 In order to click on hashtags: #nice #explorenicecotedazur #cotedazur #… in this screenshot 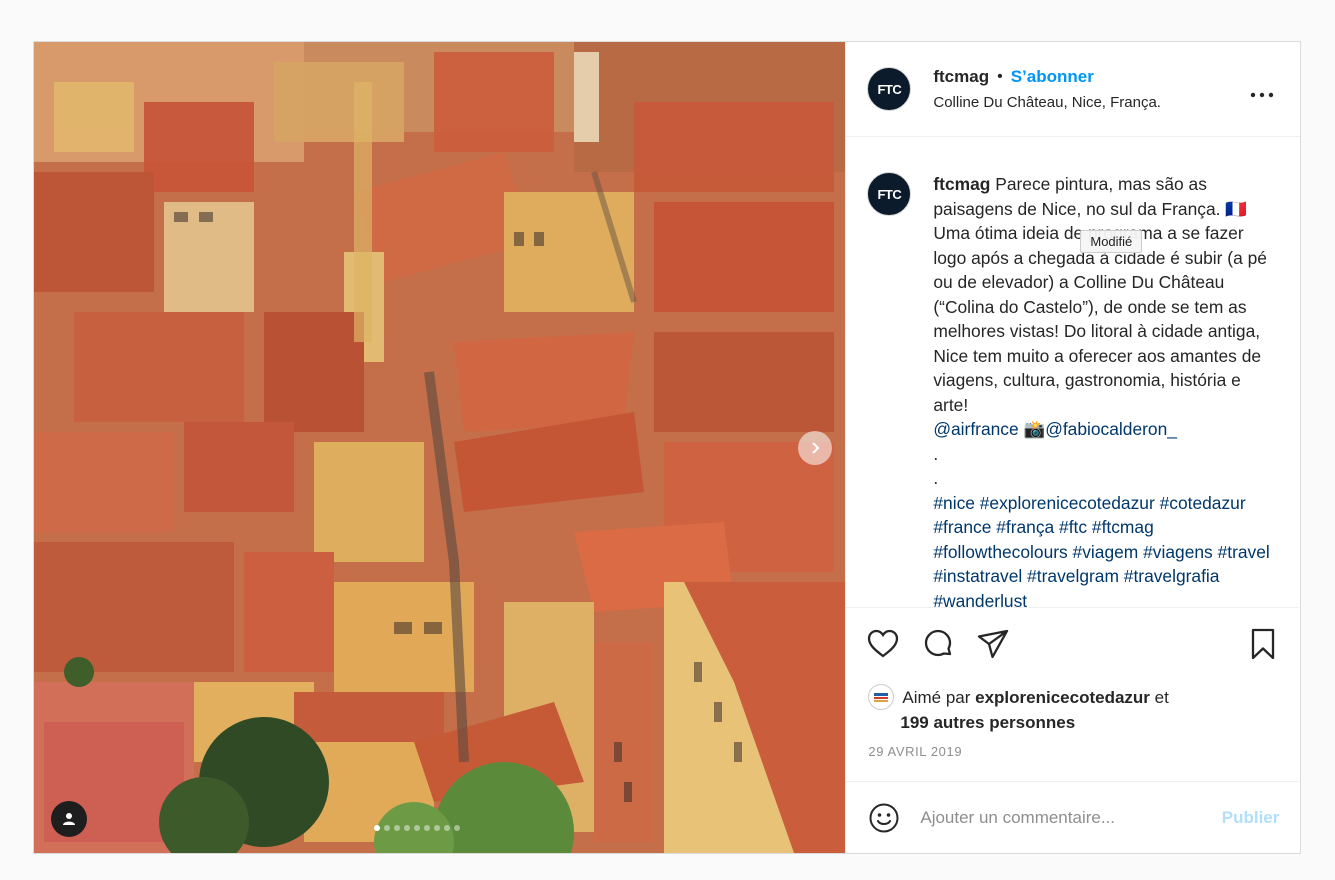, I will do `click(1101, 550)`.